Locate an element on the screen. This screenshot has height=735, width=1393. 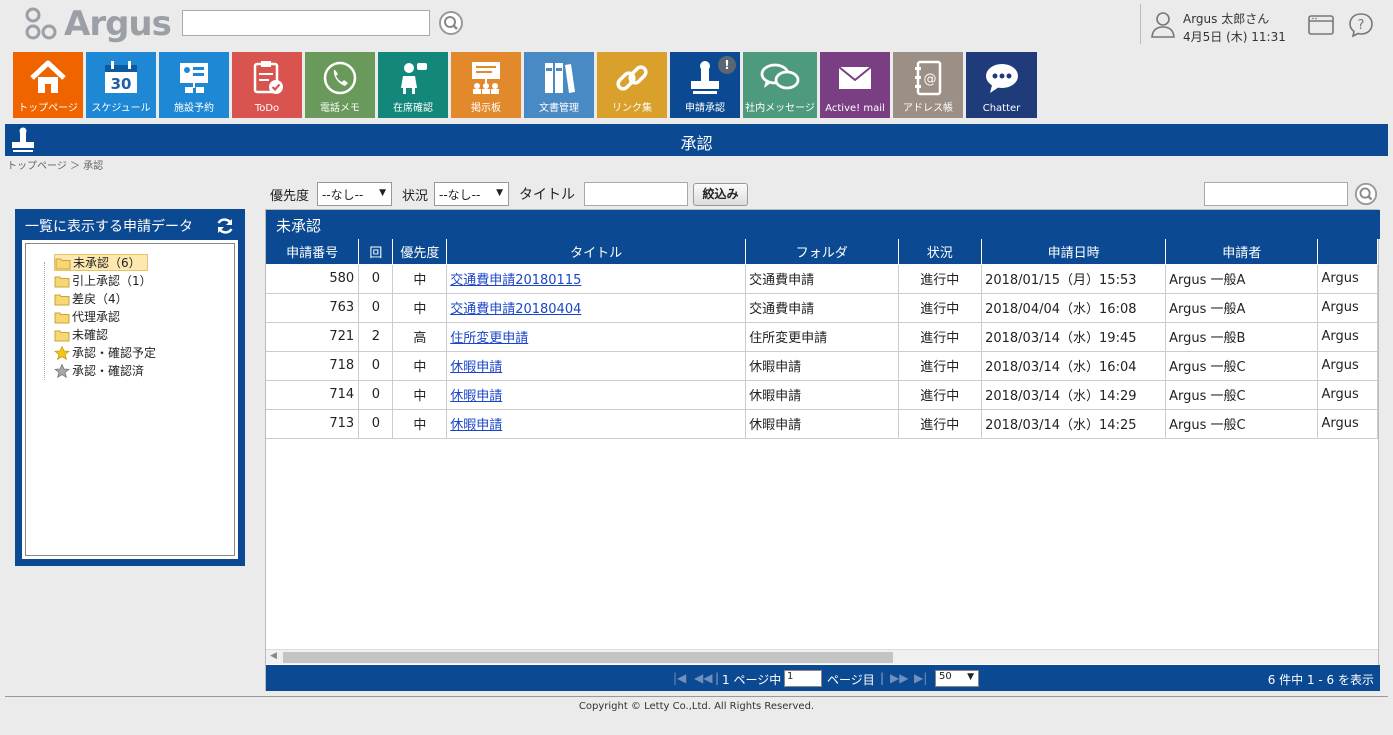
folder-panel-title: 一覧に表示する申請データ is located at coordinates (109, 227).